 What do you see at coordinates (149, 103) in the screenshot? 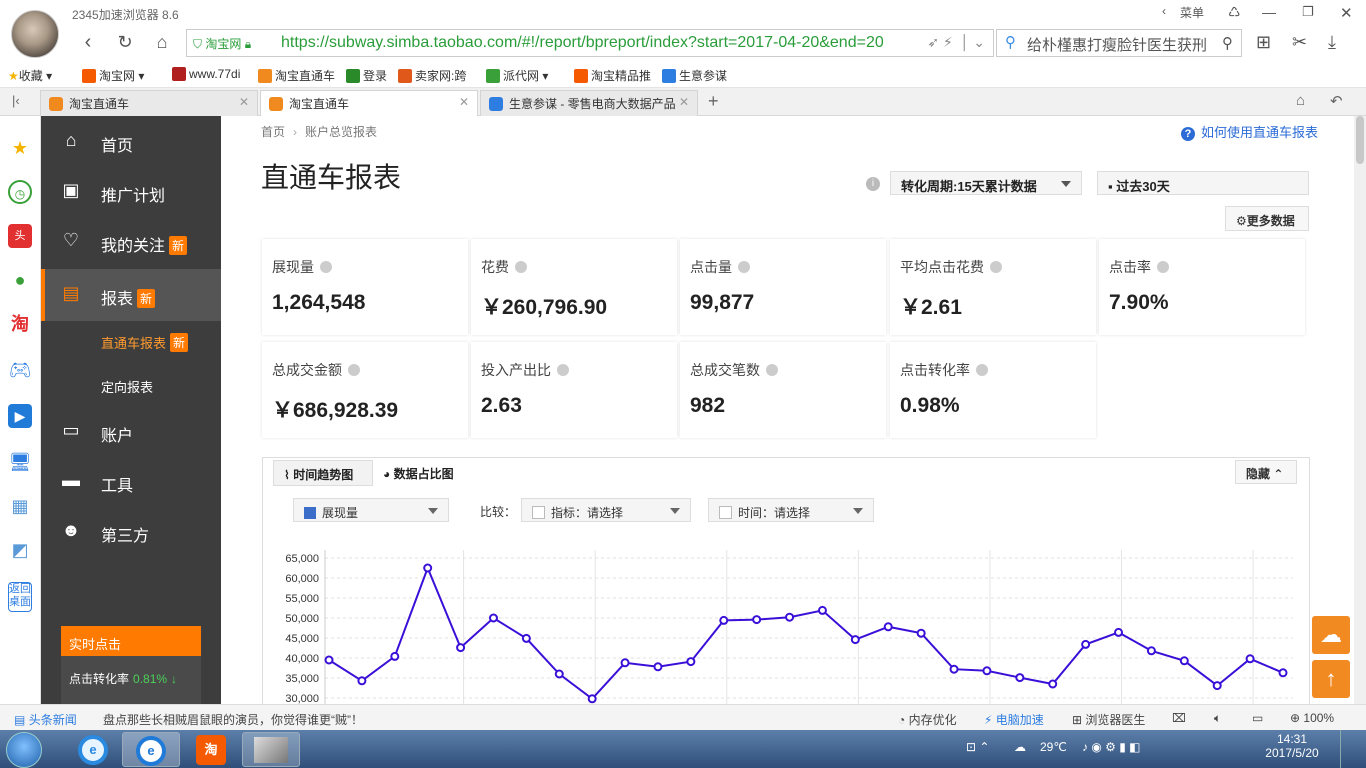
I see `tab-ztc-1: 淘宝直通车 ✕` at bounding box center [149, 103].